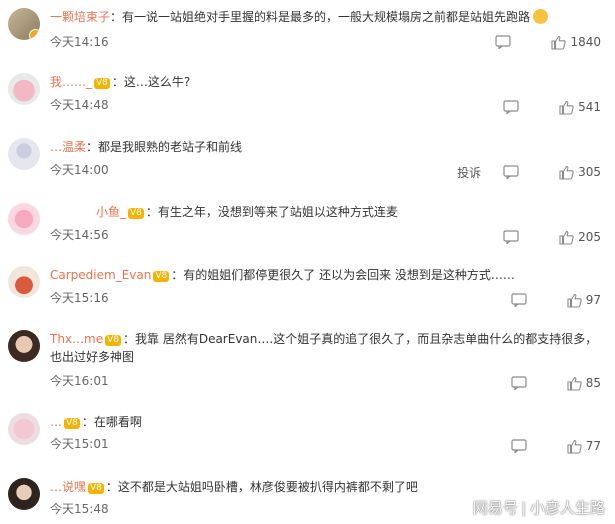 The width and height of the screenshot is (615, 524). Describe the element at coordinates (537, 42) in the screenshot. I see `comment-actions: 1840` at that location.